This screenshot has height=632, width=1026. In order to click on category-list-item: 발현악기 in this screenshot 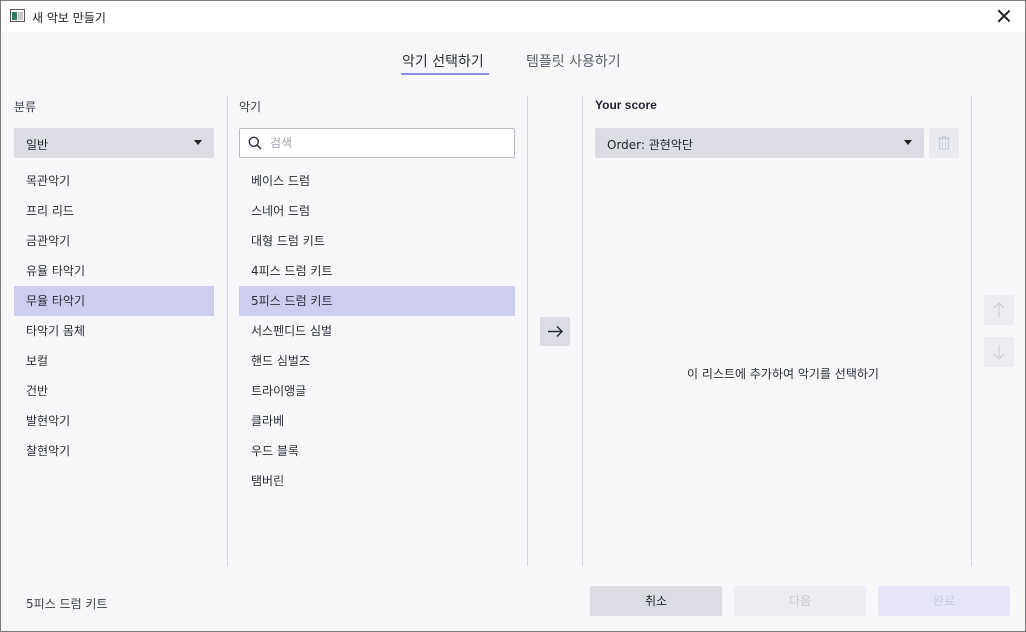, I will do `click(114, 421)`.